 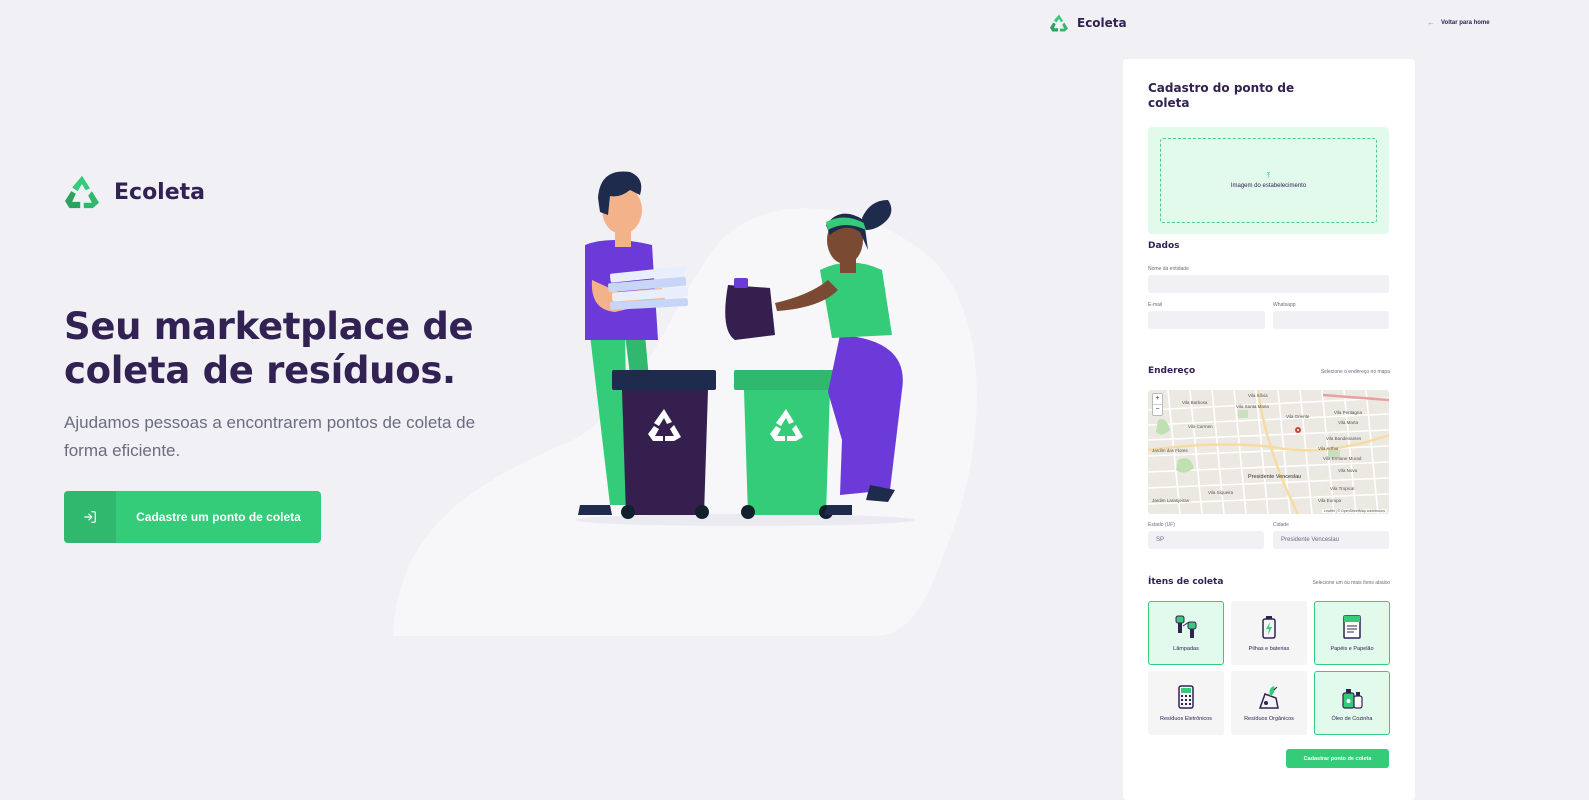 What do you see at coordinates (1269, 627) in the screenshot?
I see `battery-icon` at bounding box center [1269, 627].